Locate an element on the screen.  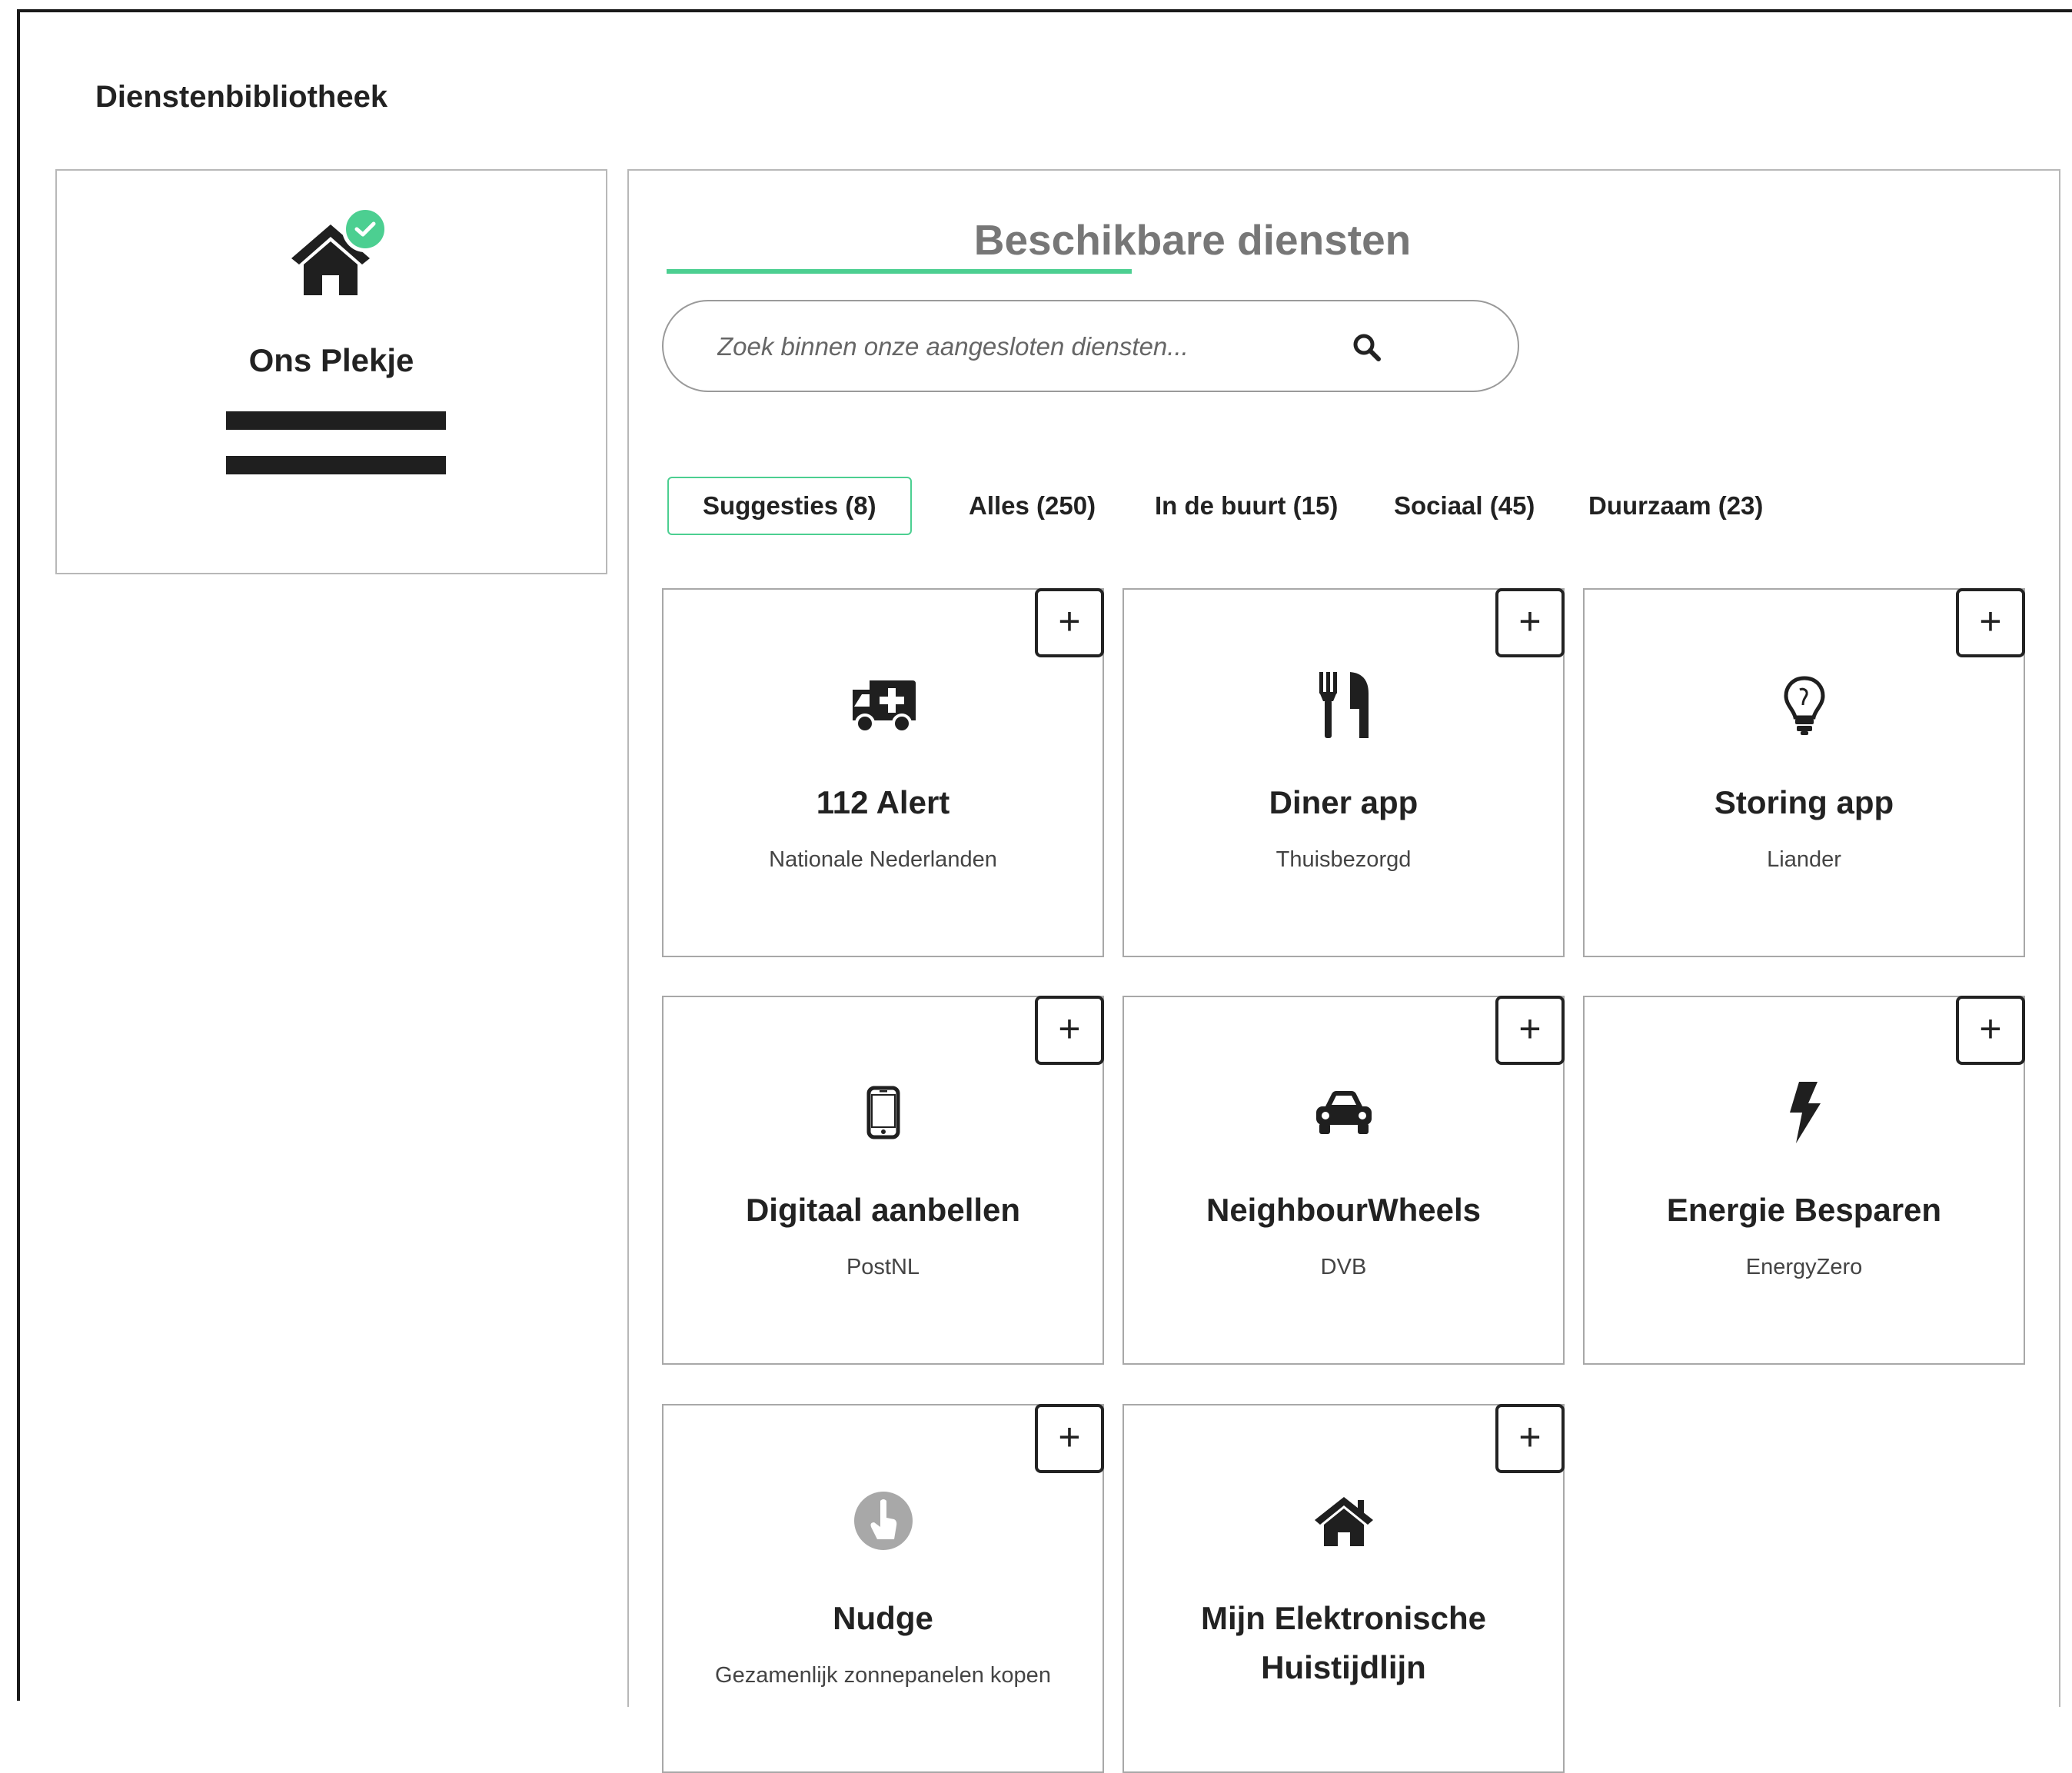
service-provider: EnergyZero is located at coordinates (1804, 1267).